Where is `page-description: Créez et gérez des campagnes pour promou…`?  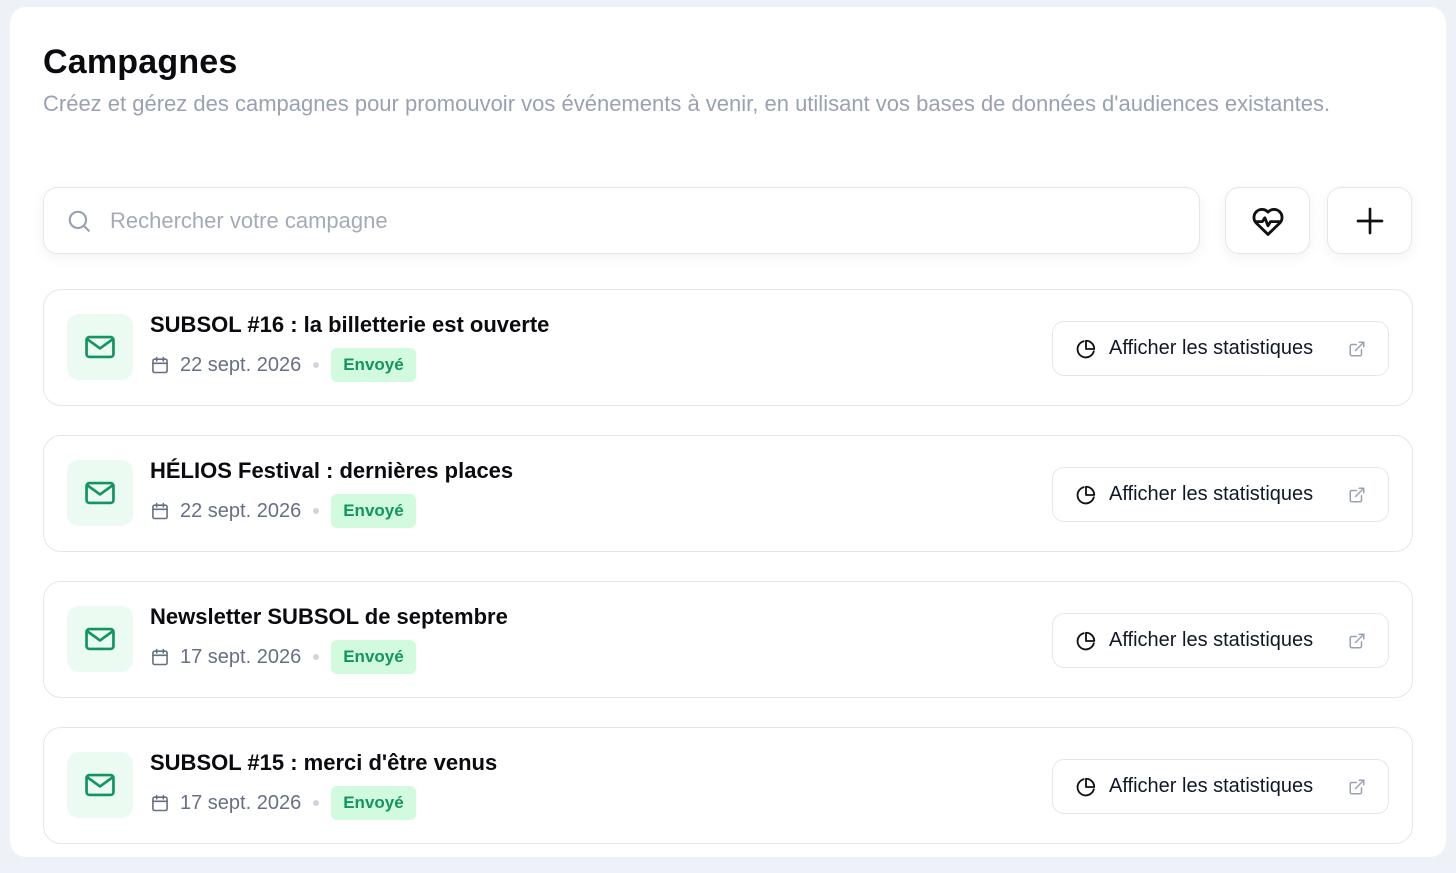
page-description: Créez et gérez des campagnes pour promou… is located at coordinates (687, 103).